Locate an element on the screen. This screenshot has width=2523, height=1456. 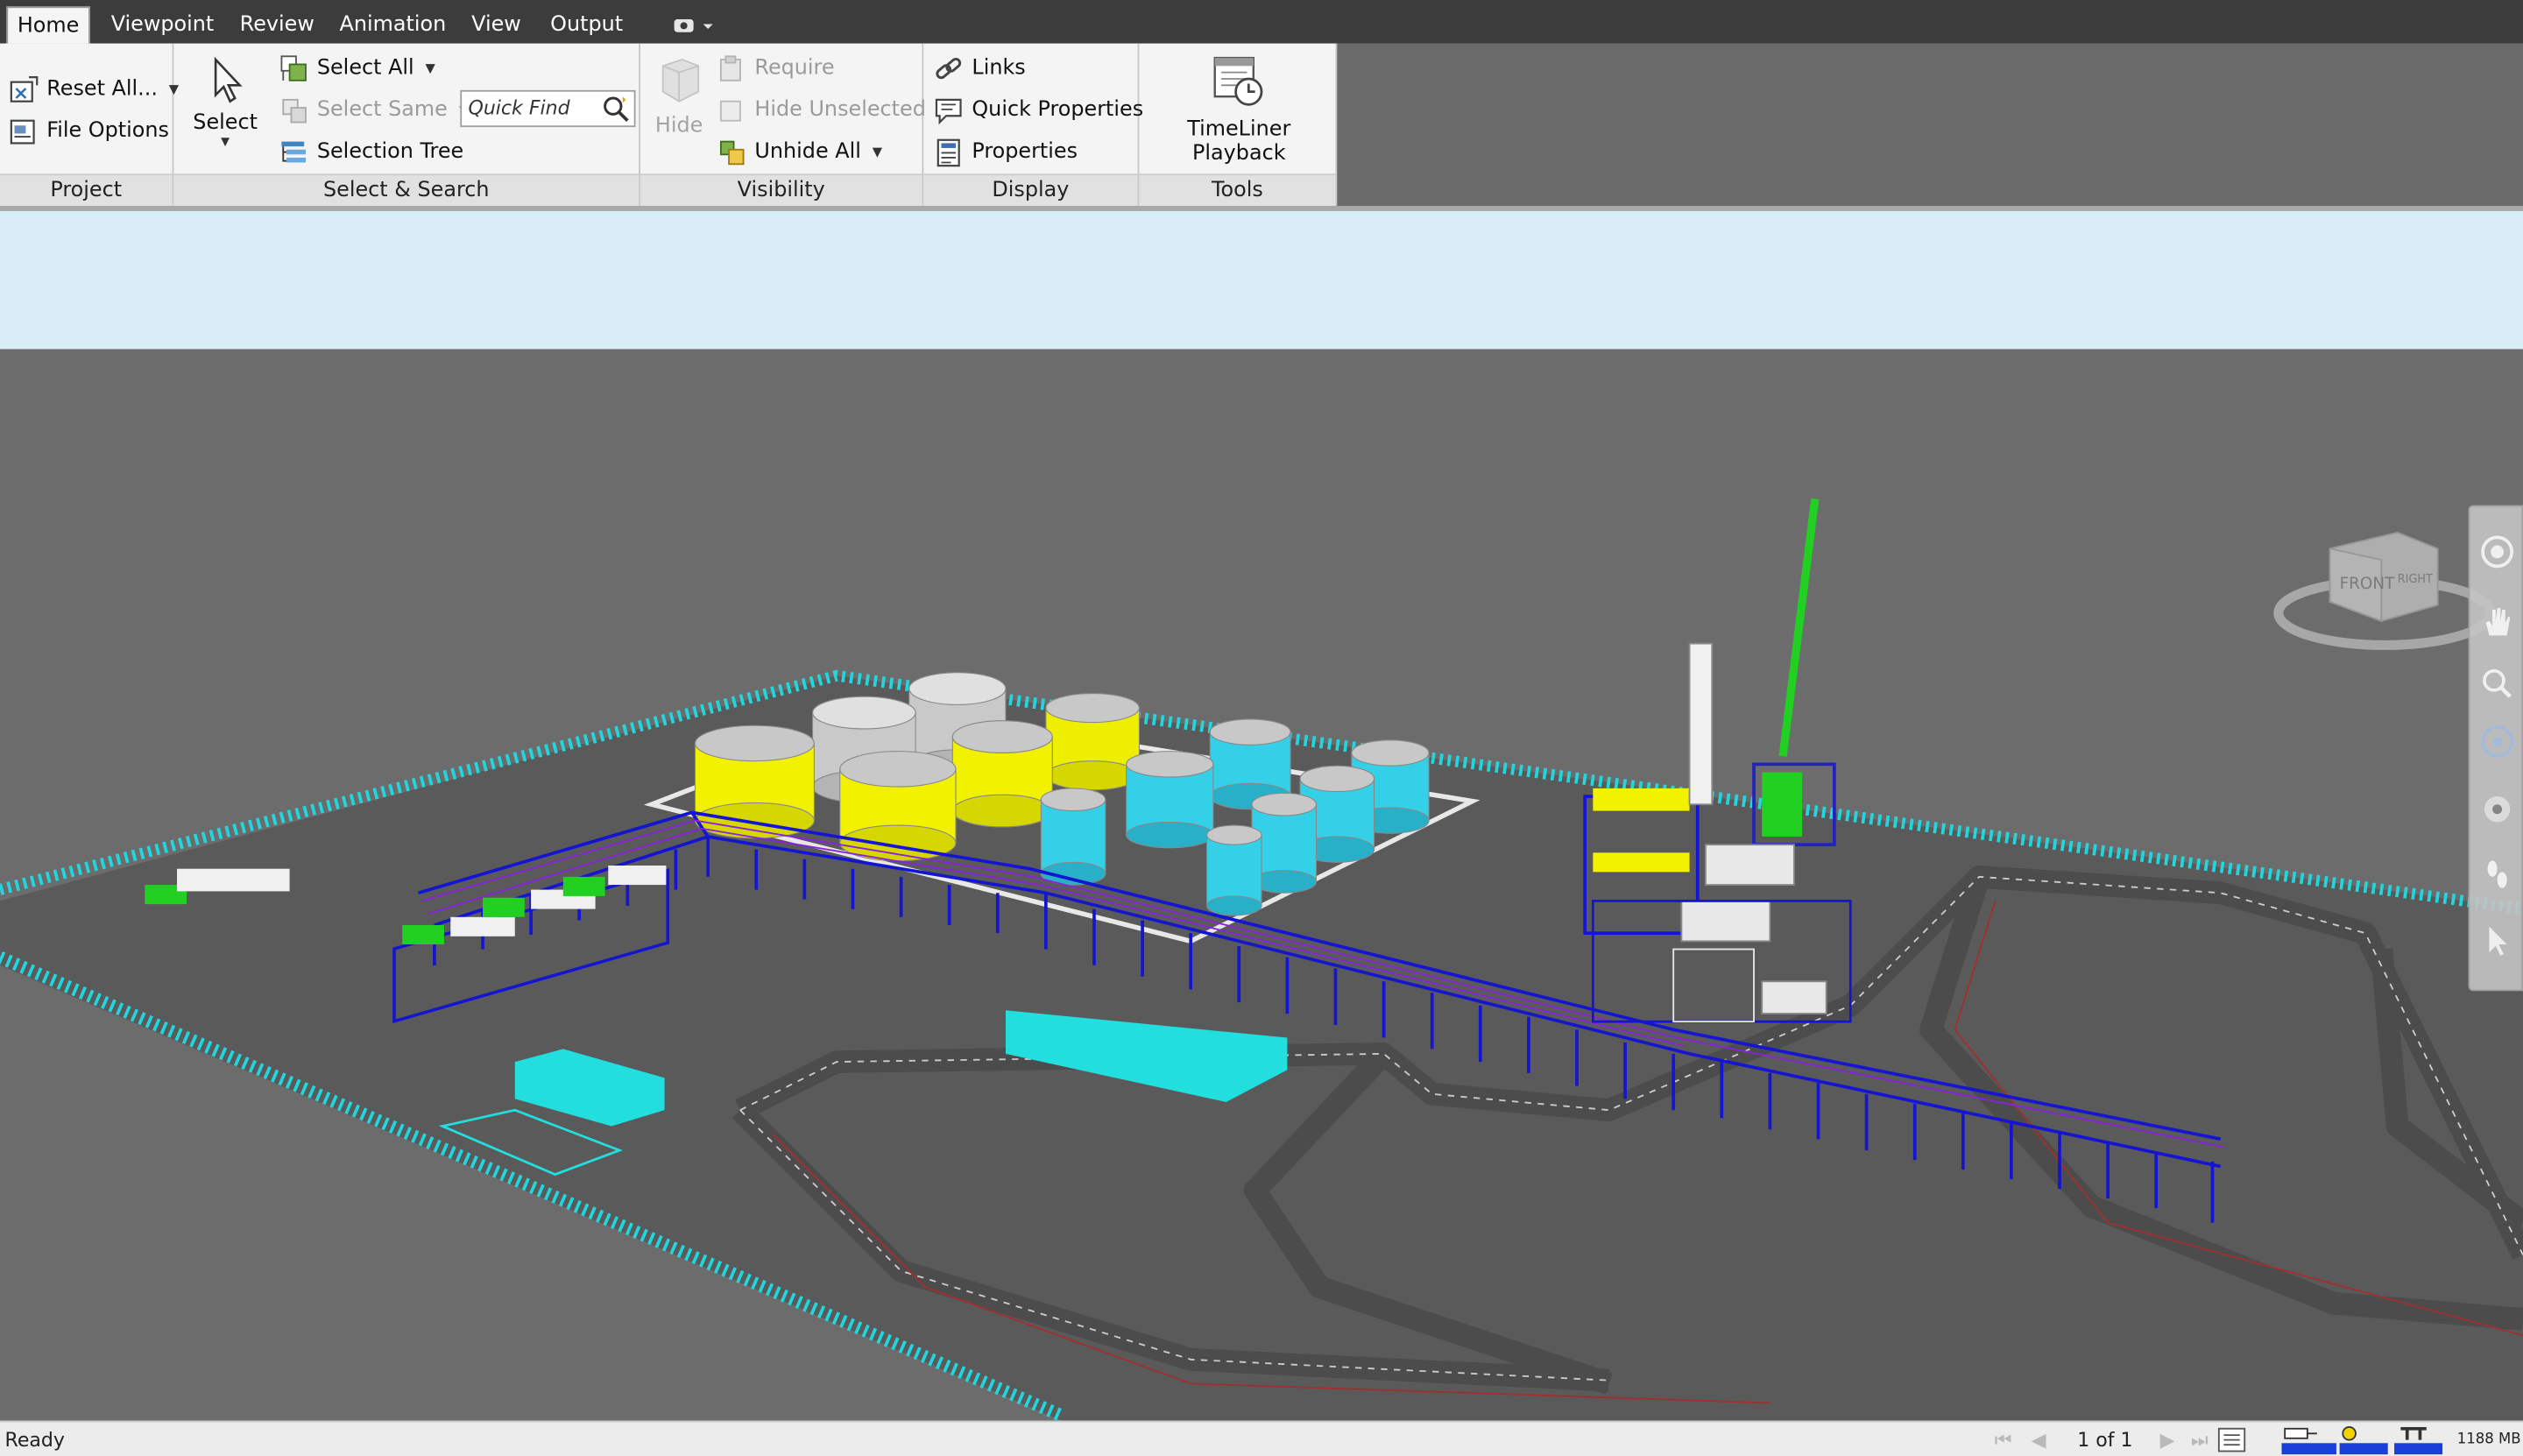
links-label: Links is located at coordinates (999, 68).